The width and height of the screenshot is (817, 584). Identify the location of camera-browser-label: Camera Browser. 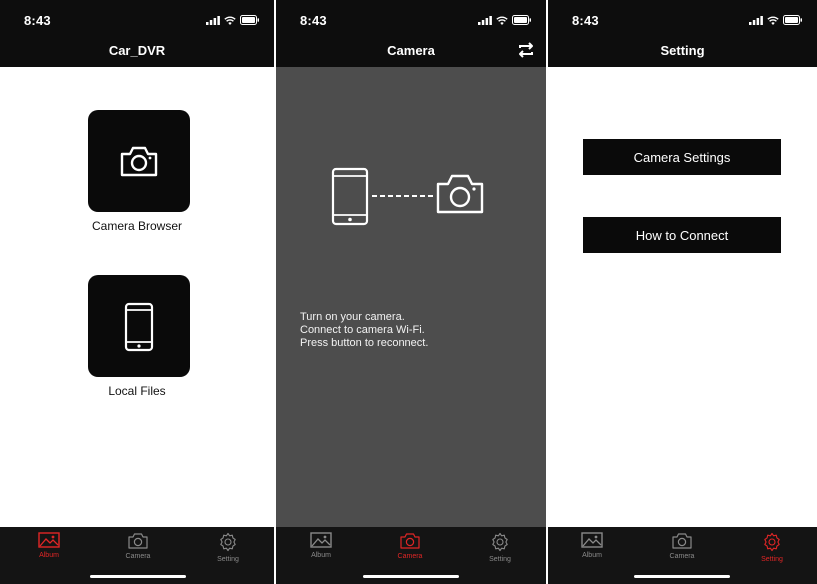
(137, 226).